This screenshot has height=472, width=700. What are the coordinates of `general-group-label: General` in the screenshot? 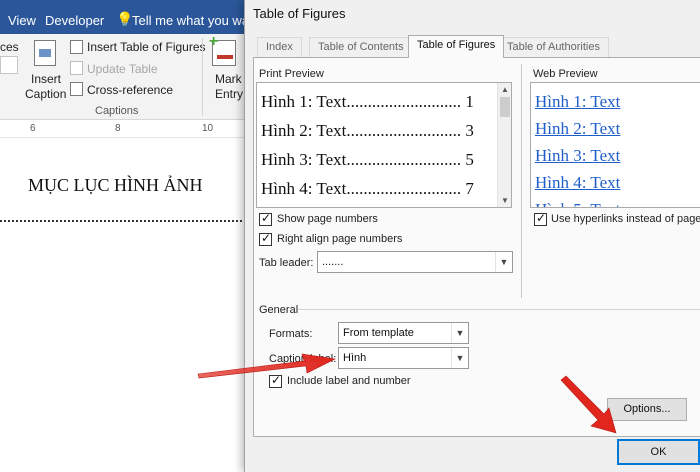 It's located at (279, 310).